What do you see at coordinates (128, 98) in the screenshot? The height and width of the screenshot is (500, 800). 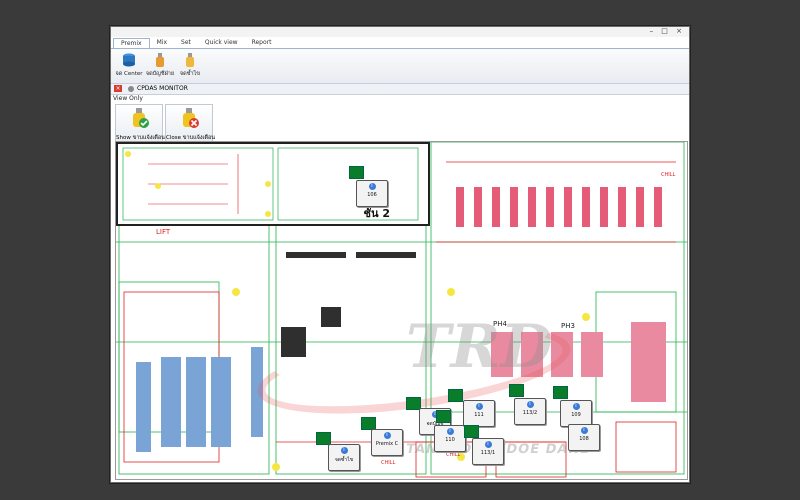 I see `view-only-label: View Only` at bounding box center [128, 98].